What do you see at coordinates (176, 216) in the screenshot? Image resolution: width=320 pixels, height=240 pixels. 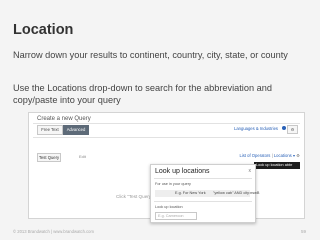 I see `location-lookup-input: E.g. Cameroon` at bounding box center [176, 216].